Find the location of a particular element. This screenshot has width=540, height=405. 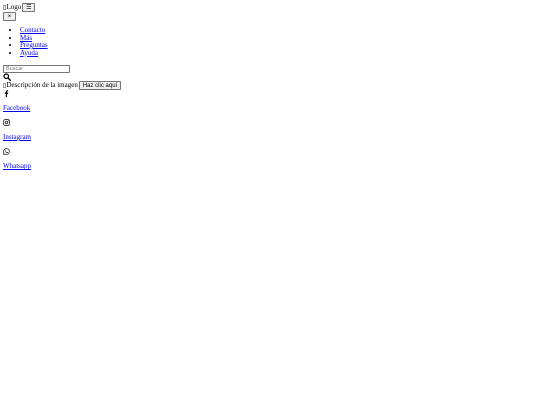

search-icon is located at coordinates (7, 77).